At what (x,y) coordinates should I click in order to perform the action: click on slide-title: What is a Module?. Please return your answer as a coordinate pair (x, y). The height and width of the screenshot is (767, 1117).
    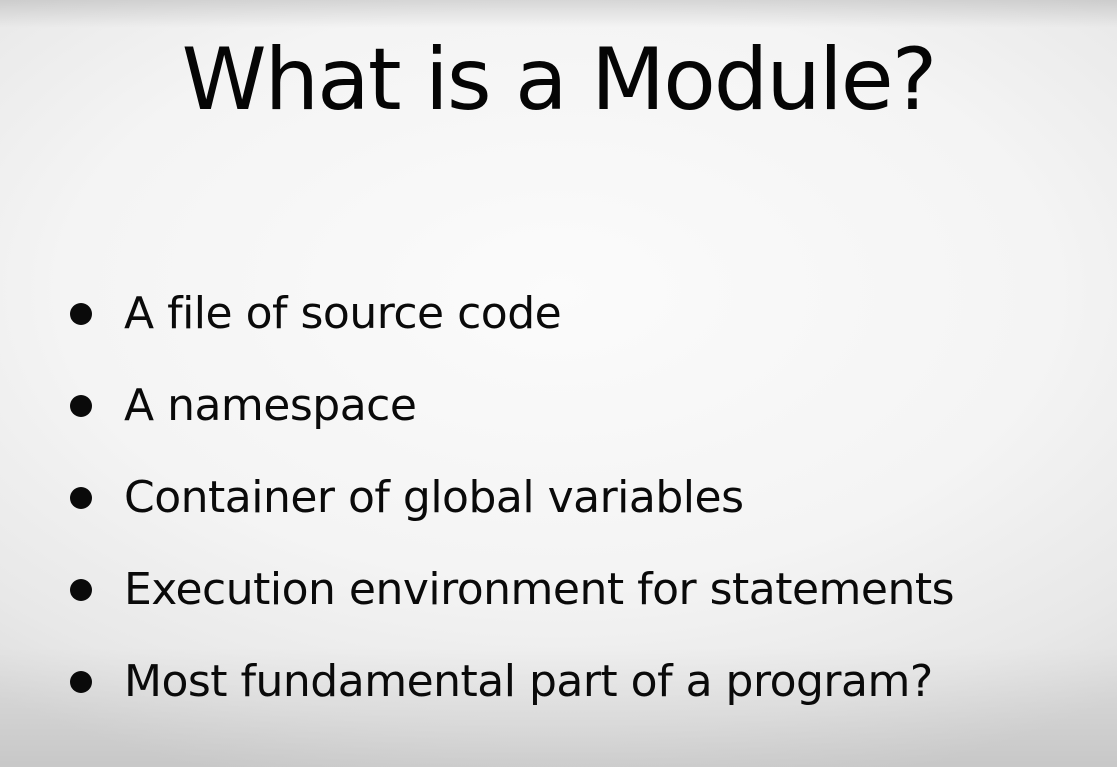
    Looking at the image, I should click on (559, 80).